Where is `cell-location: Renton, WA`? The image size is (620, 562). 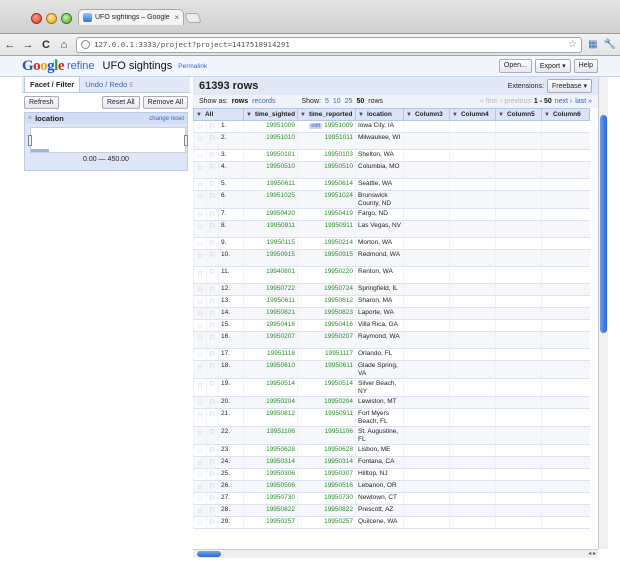
cell-location: Renton, WA is located at coordinates (379, 275).